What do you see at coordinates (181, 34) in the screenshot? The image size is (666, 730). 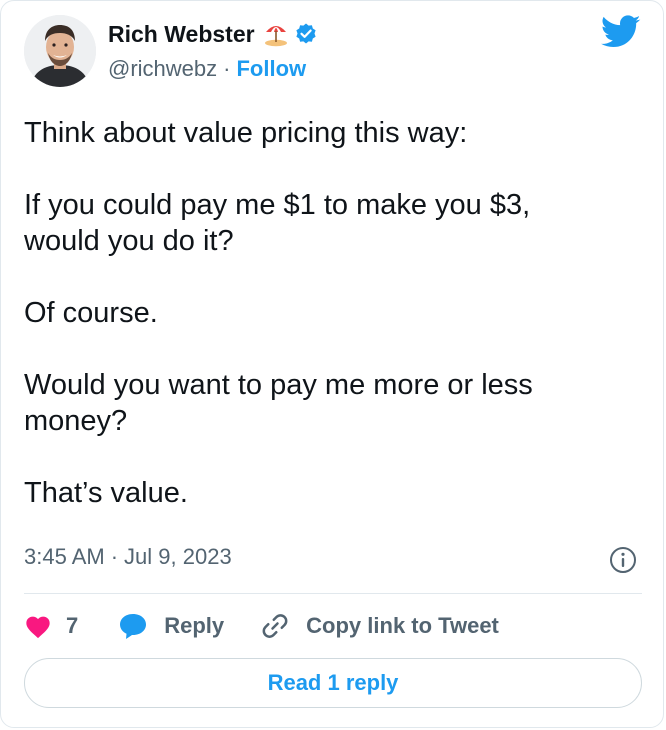 I see `author-name: Rich Webster` at bounding box center [181, 34].